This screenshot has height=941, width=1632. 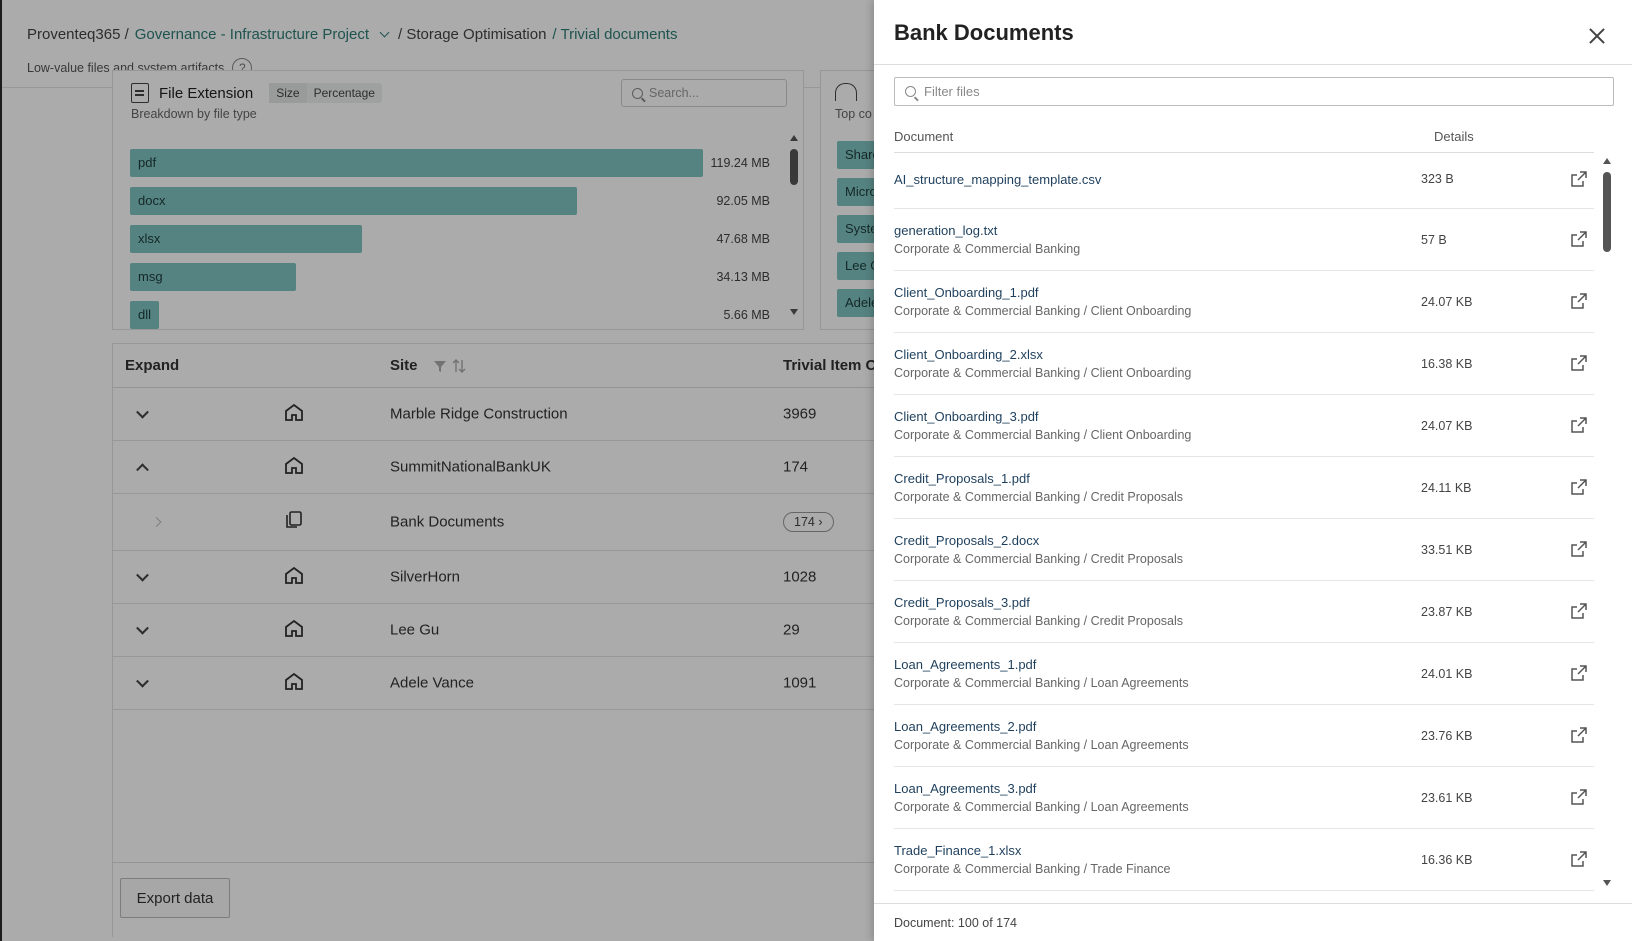 What do you see at coordinates (965, 726) in the screenshot?
I see `document-name: Loan_Agreements_2.pdf` at bounding box center [965, 726].